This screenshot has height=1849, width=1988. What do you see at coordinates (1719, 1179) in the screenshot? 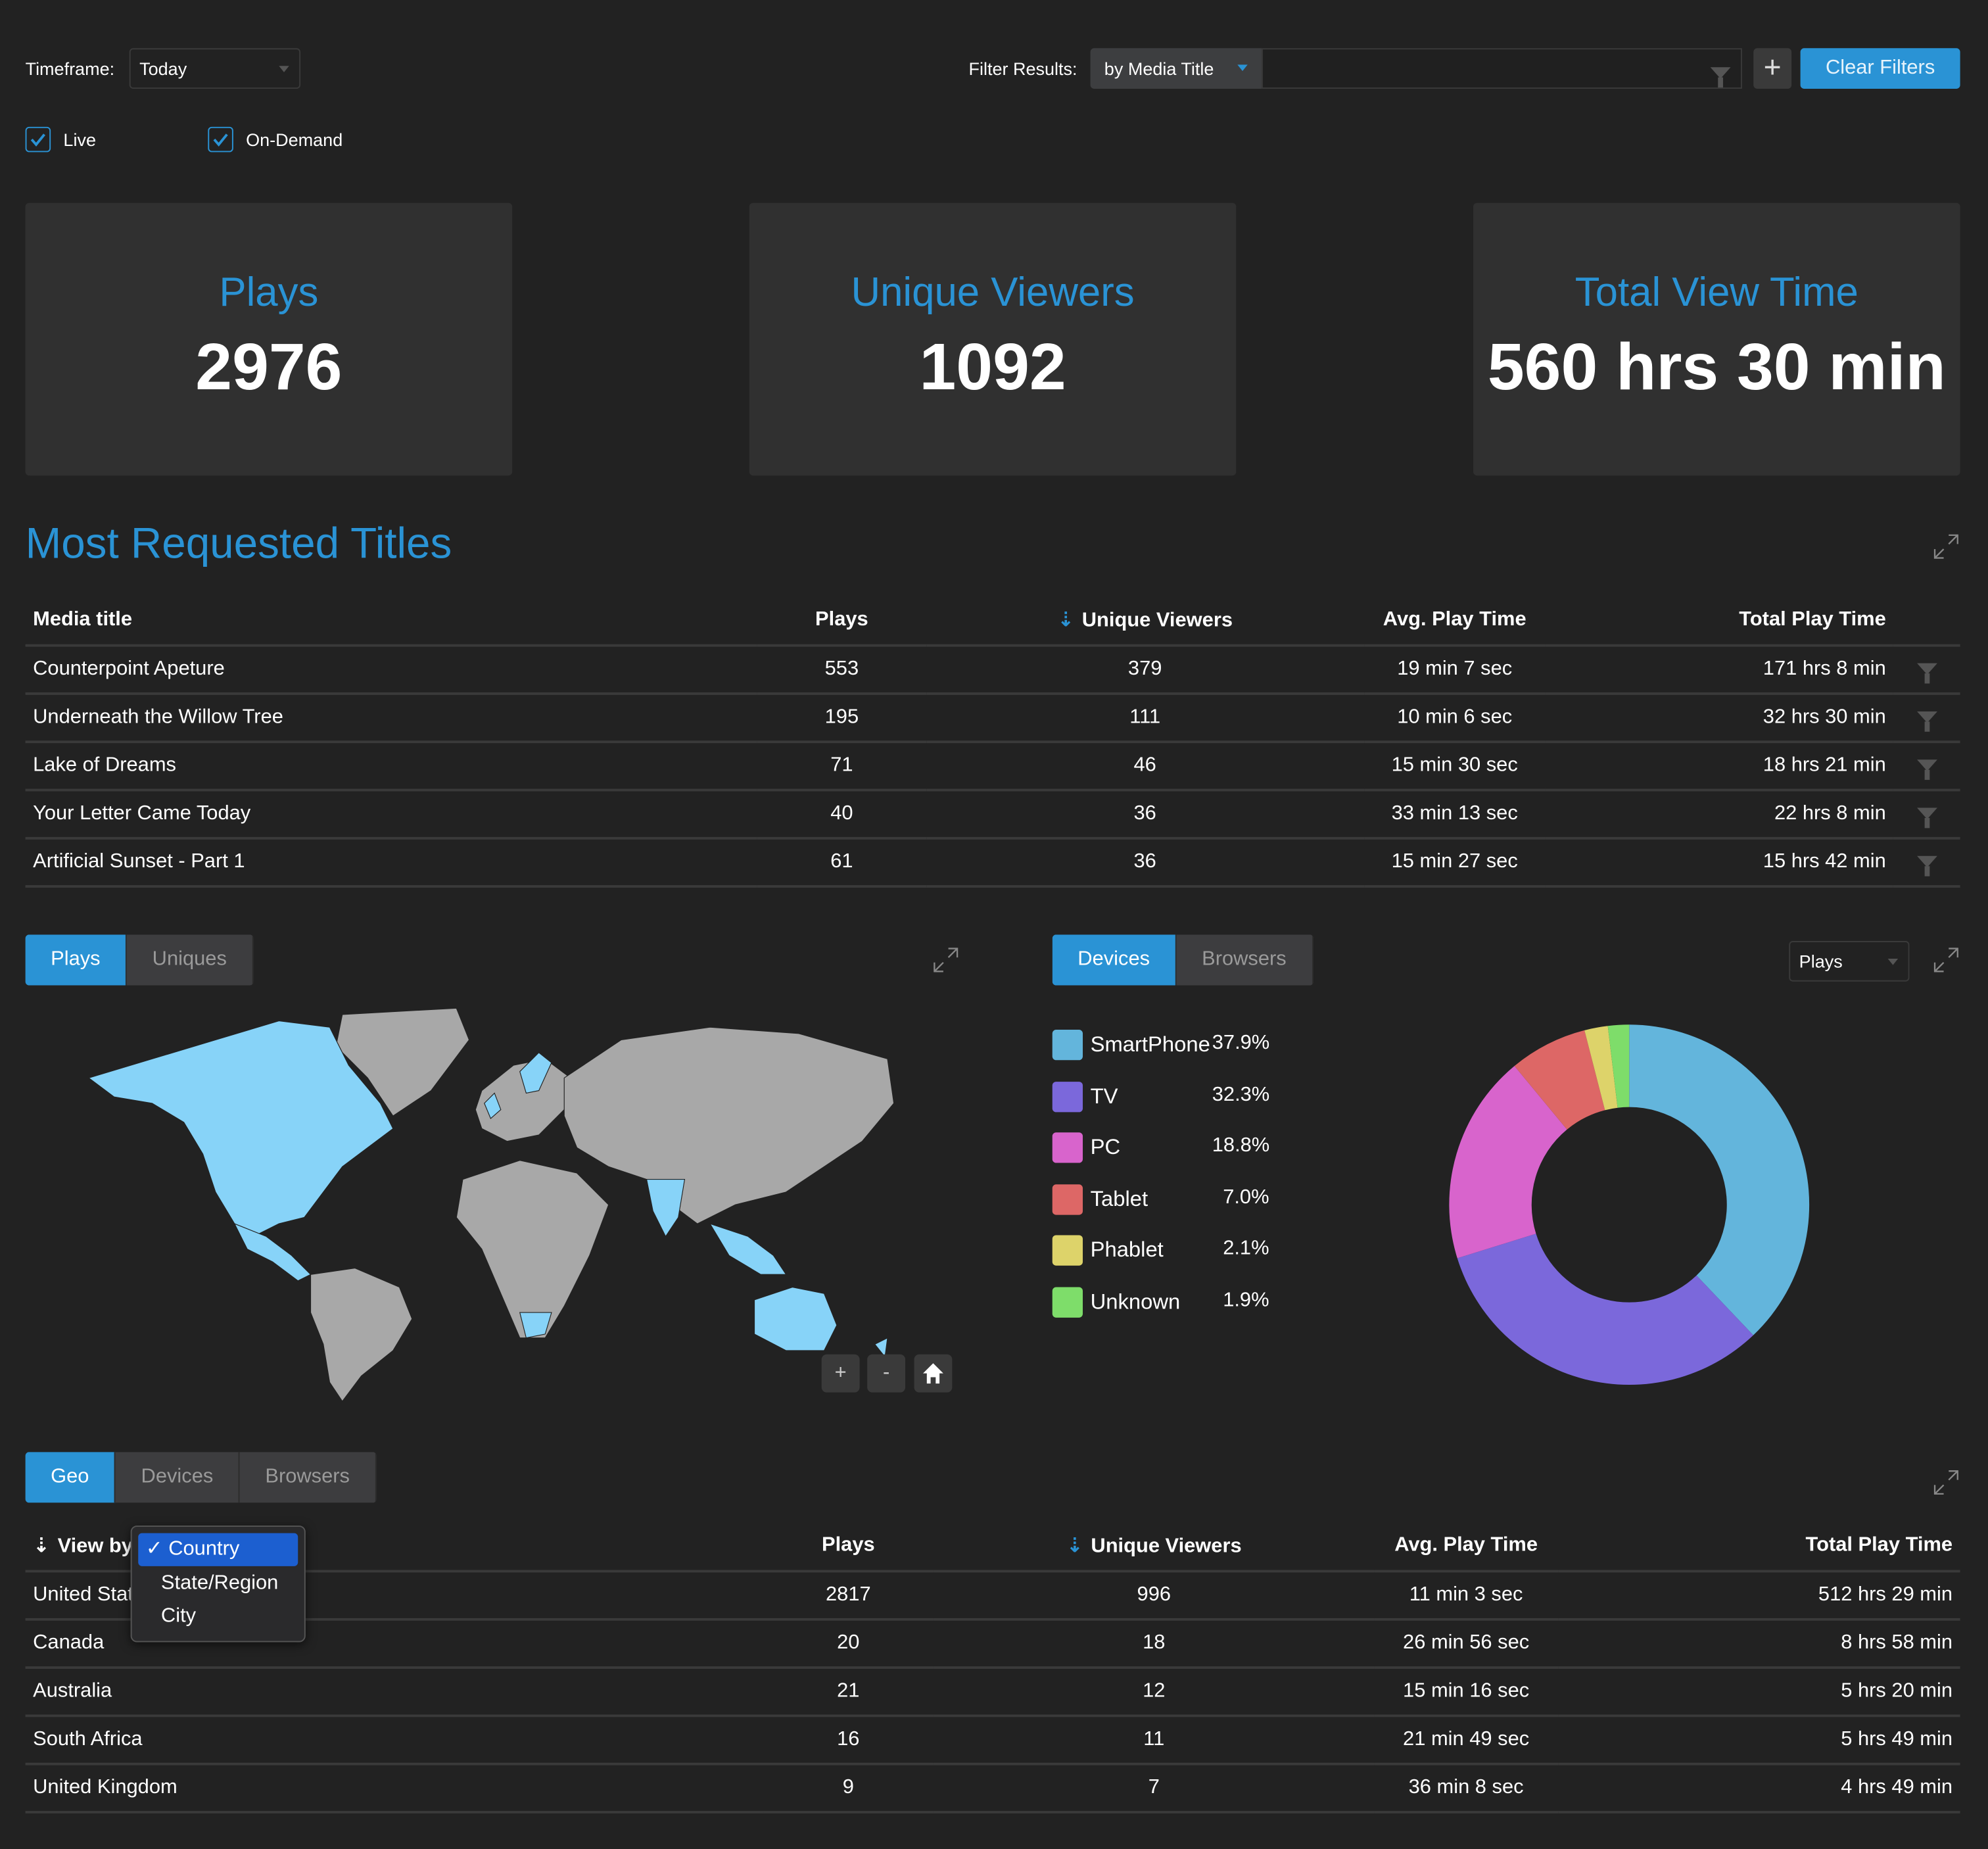
I see `donut-slice-smartphone` at bounding box center [1719, 1179].